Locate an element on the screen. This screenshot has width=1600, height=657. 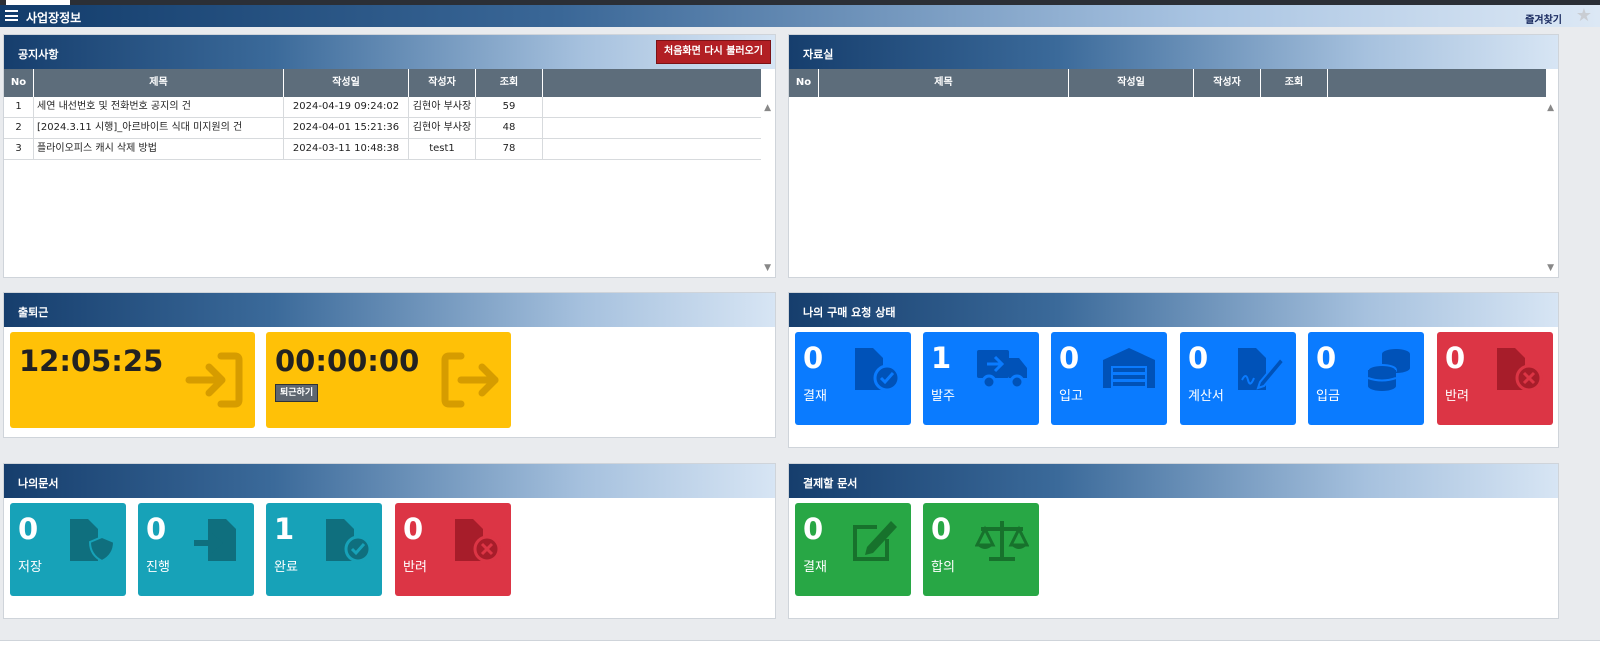
my-doc-tile-rejected: 0 반려 is located at coordinates (453, 549).